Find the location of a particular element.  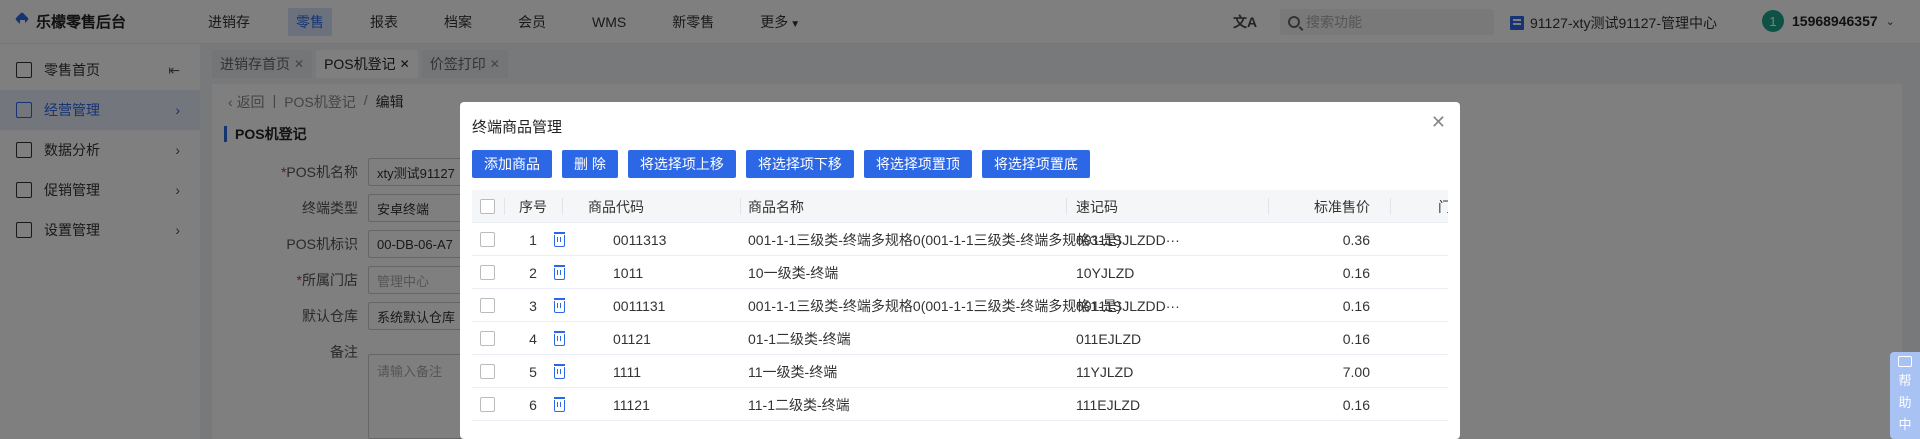

table-row: 4 01121 01-1二级类-终端 011EJLZD 0.16 is located at coordinates (960, 338).